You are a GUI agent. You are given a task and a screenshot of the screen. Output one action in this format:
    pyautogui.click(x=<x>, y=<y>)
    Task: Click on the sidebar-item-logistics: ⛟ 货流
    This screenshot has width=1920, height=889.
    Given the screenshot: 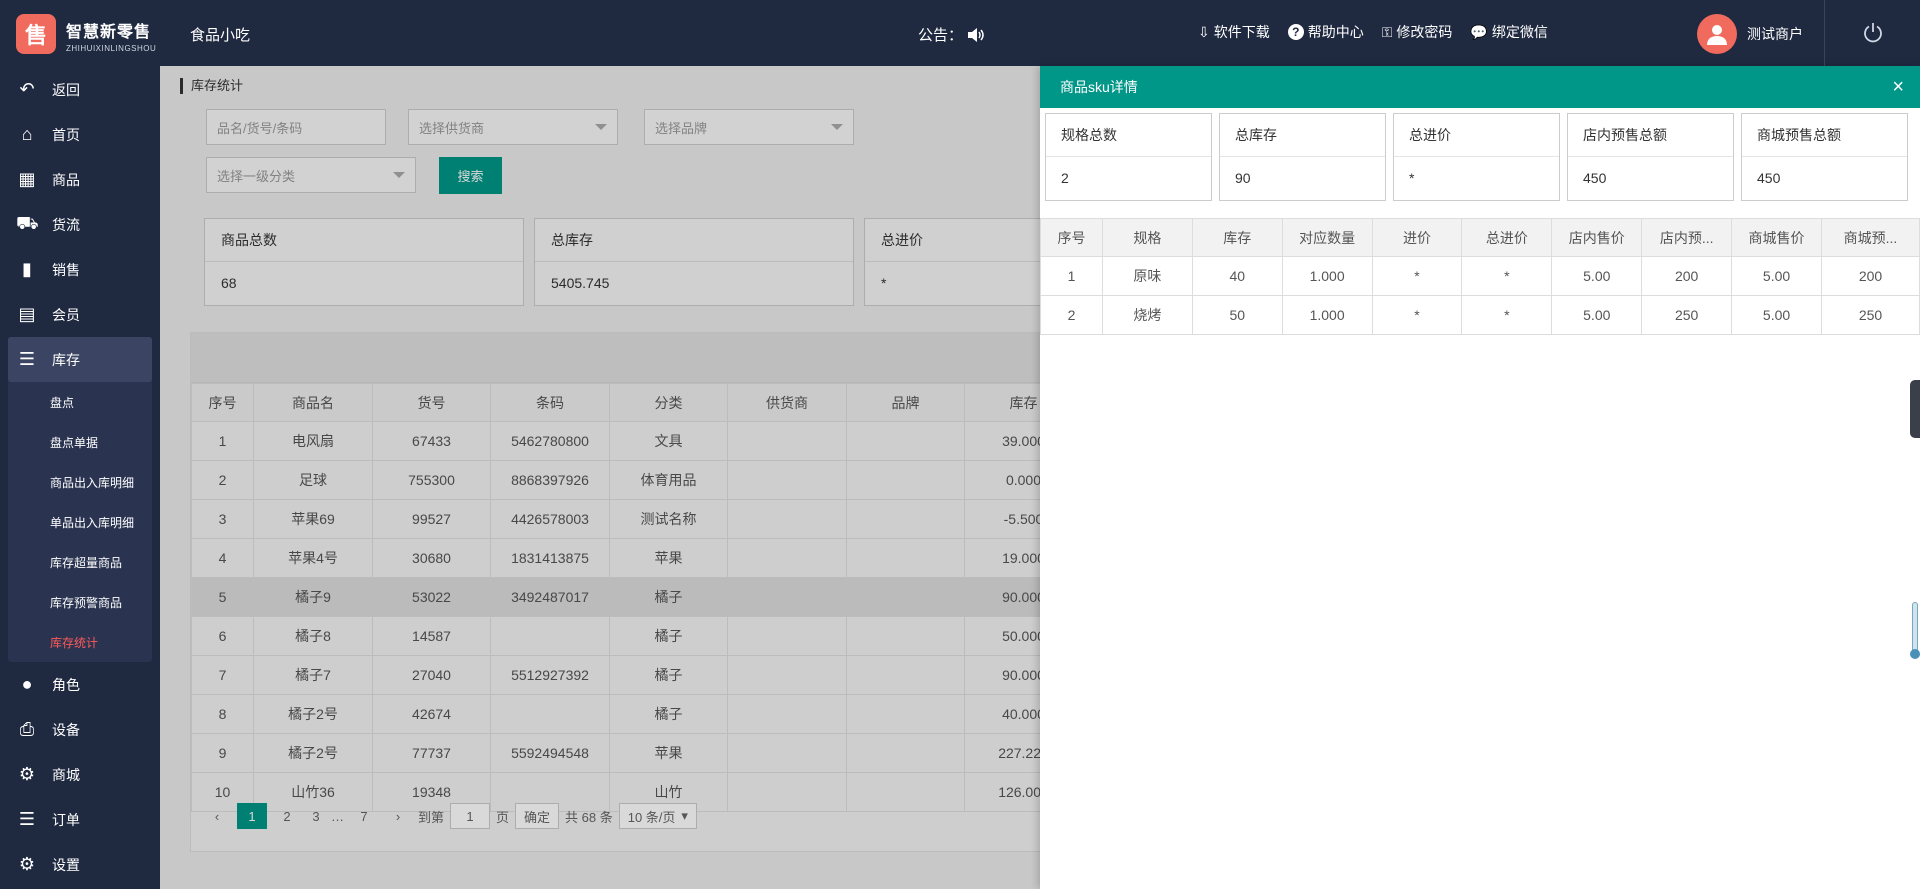 What is the action you would take?
    pyautogui.click(x=80, y=224)
    